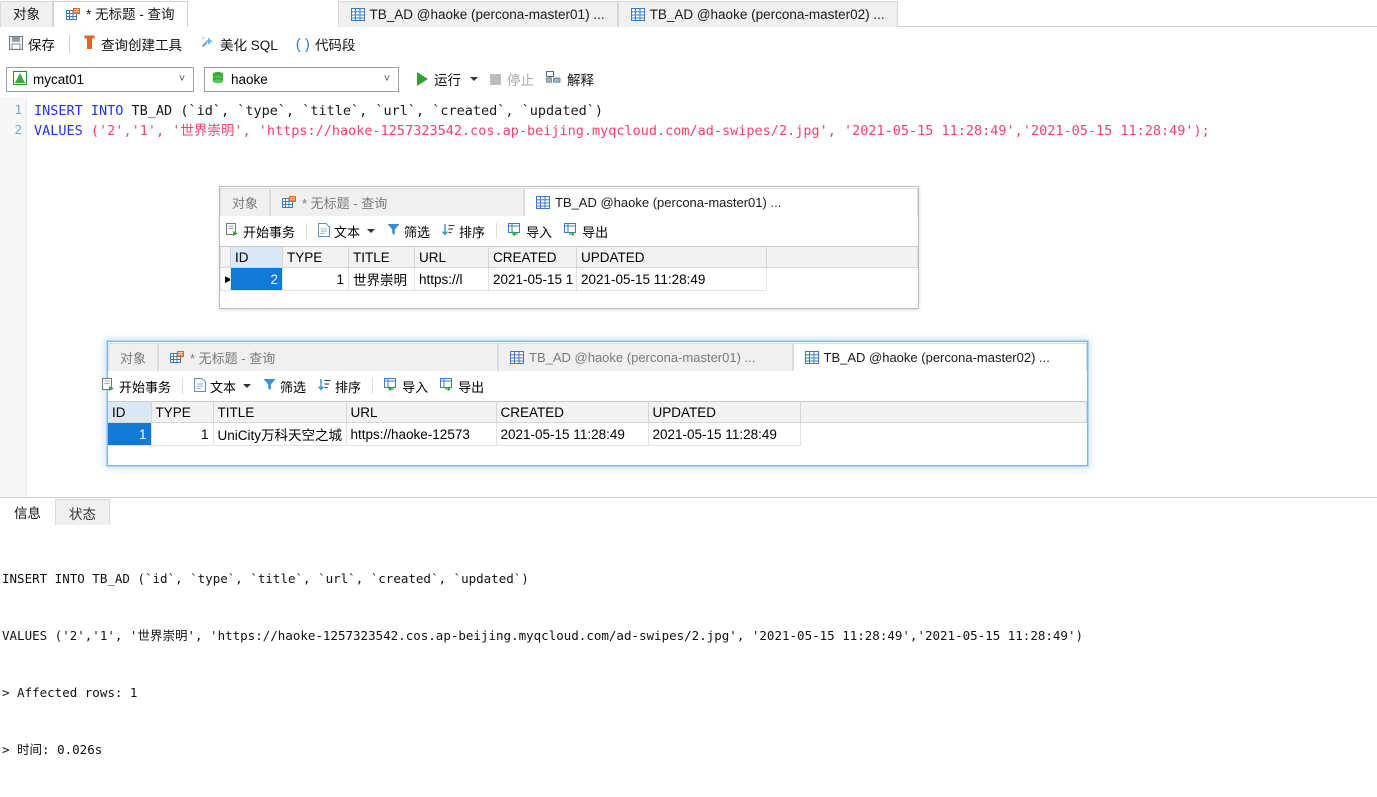 The image size is (1377, 797). What do you see at coordinates (381, 279) in the screenshot?
I see `cell-title: 世界崇明` at bounding box center [381, 279].